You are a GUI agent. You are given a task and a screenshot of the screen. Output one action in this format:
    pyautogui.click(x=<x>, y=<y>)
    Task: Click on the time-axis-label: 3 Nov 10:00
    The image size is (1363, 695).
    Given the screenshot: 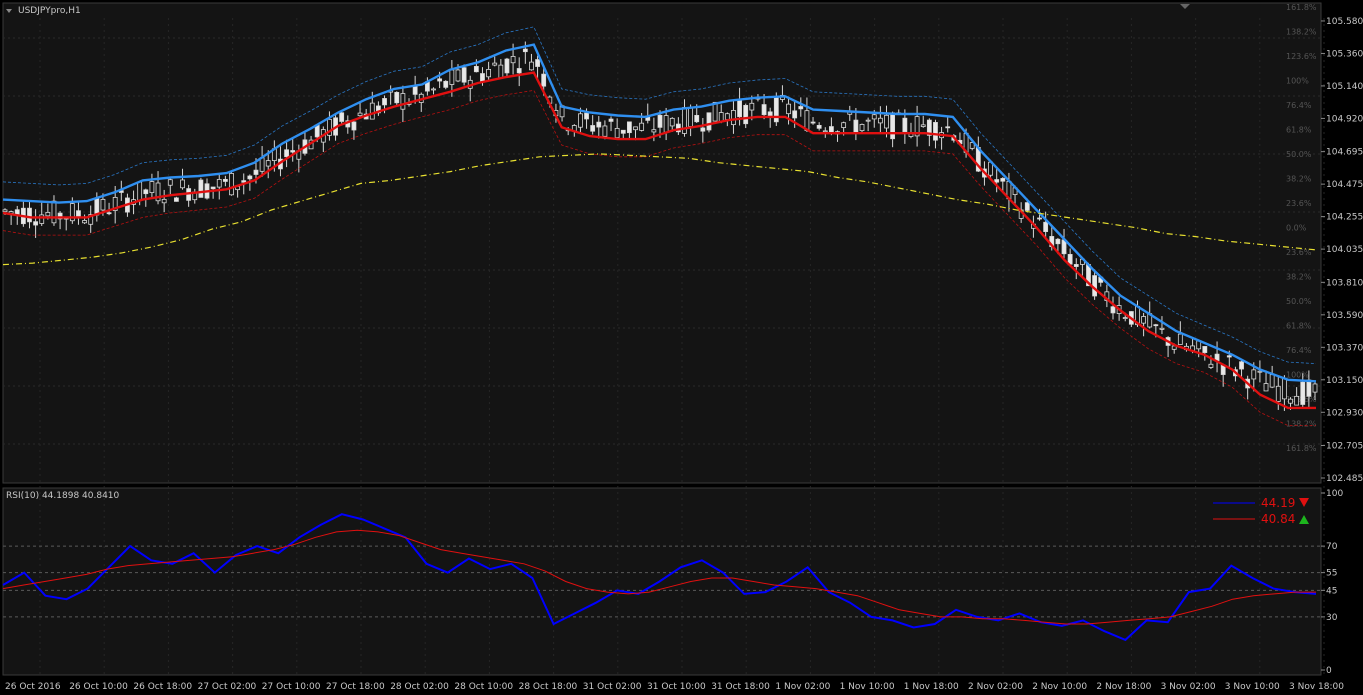 What is the action you would take?
    pyautogui.click(x=1252, y=687)
    